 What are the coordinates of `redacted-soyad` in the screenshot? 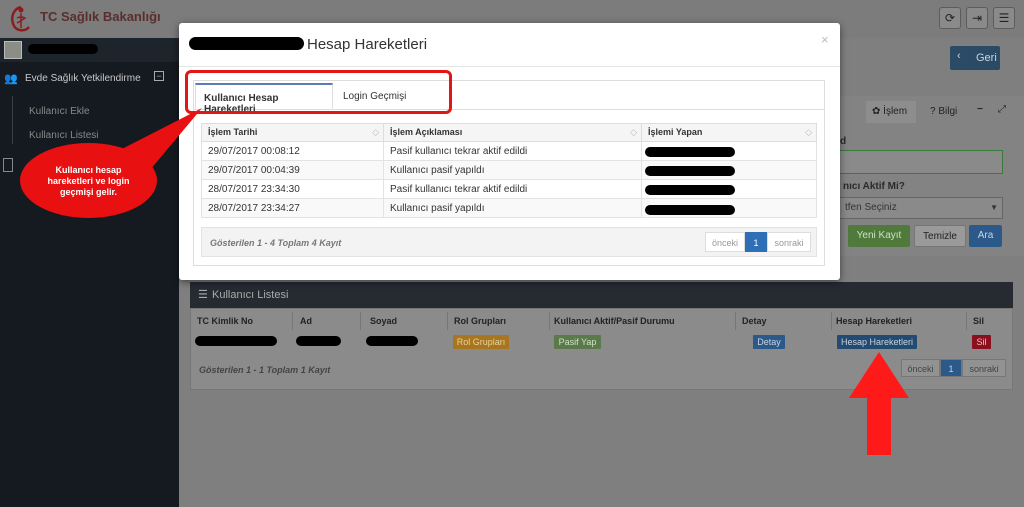 It's located at (392, 341).